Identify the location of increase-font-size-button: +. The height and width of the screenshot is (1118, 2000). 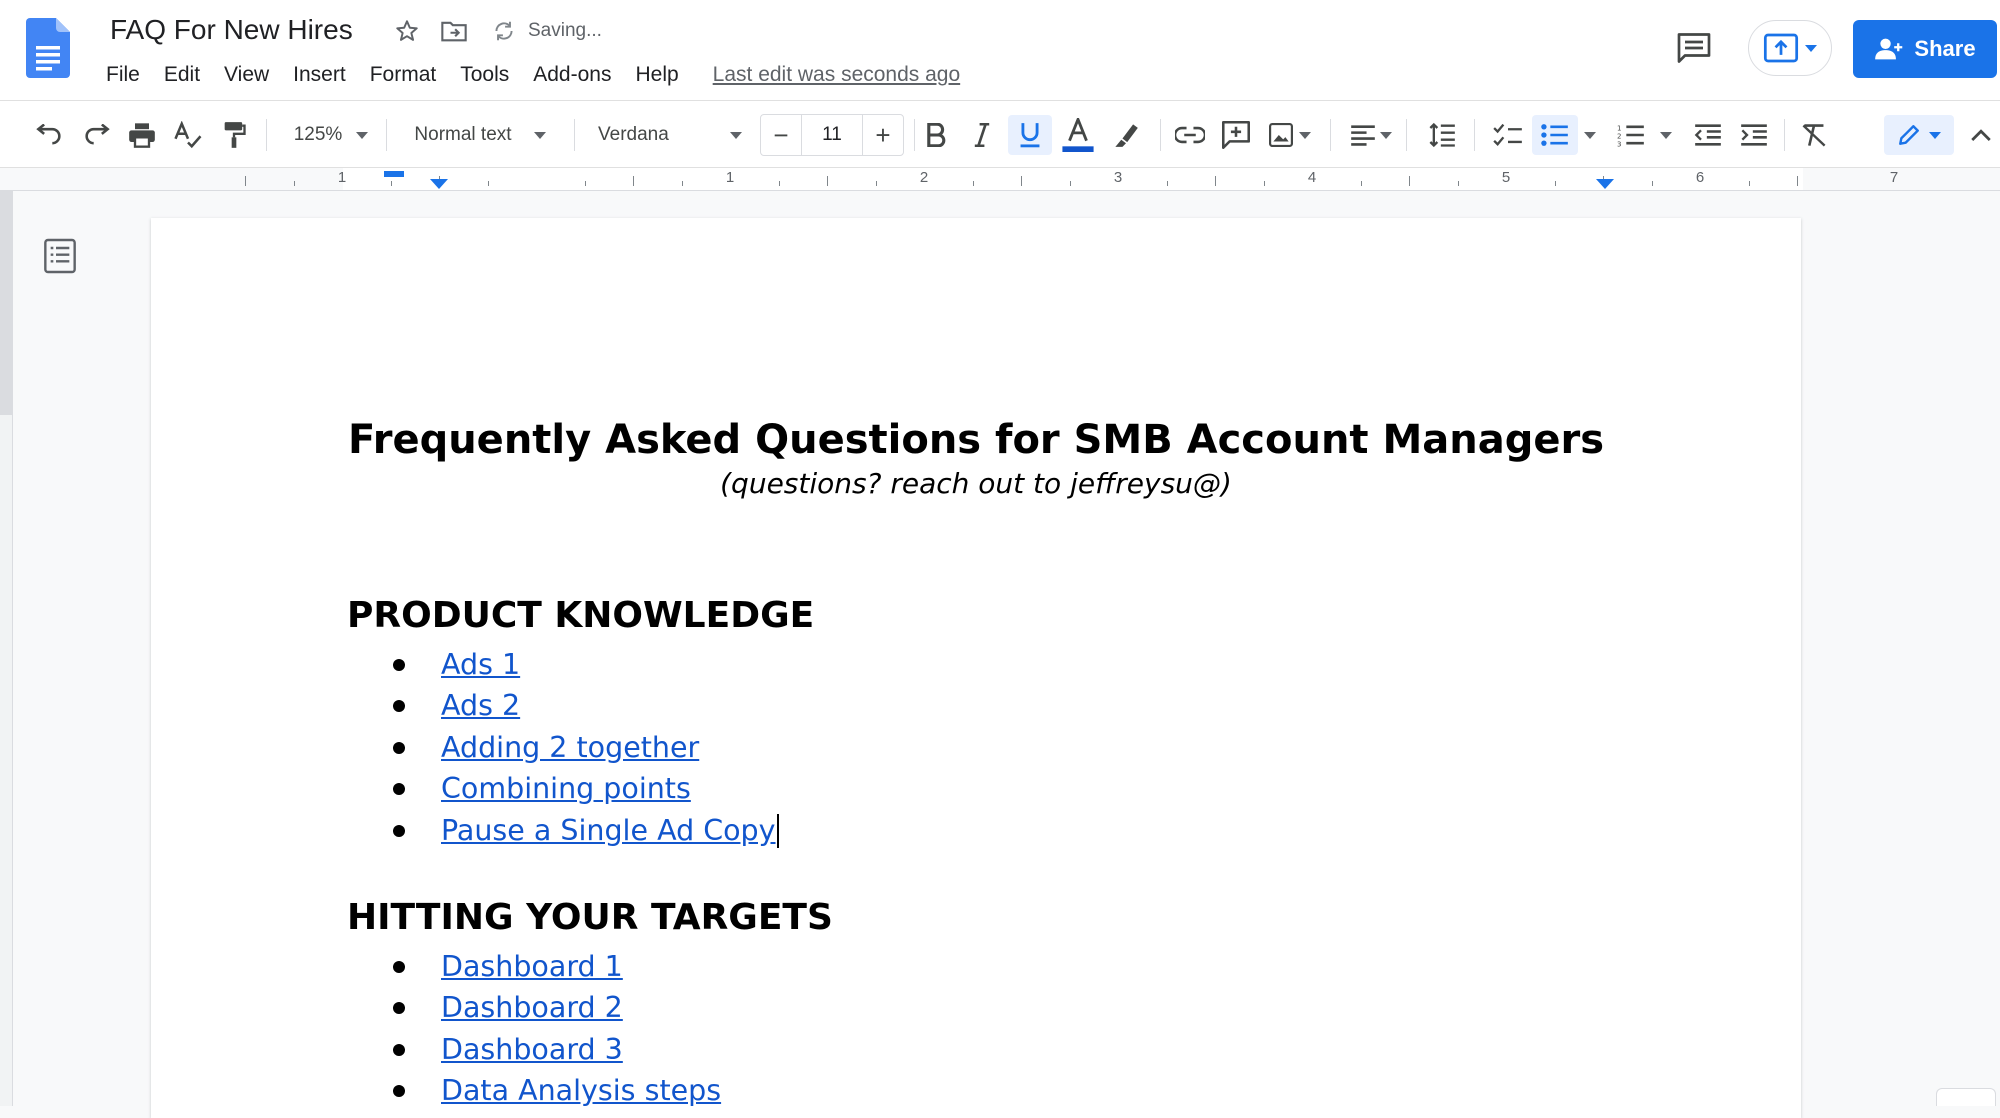
(883, 135).